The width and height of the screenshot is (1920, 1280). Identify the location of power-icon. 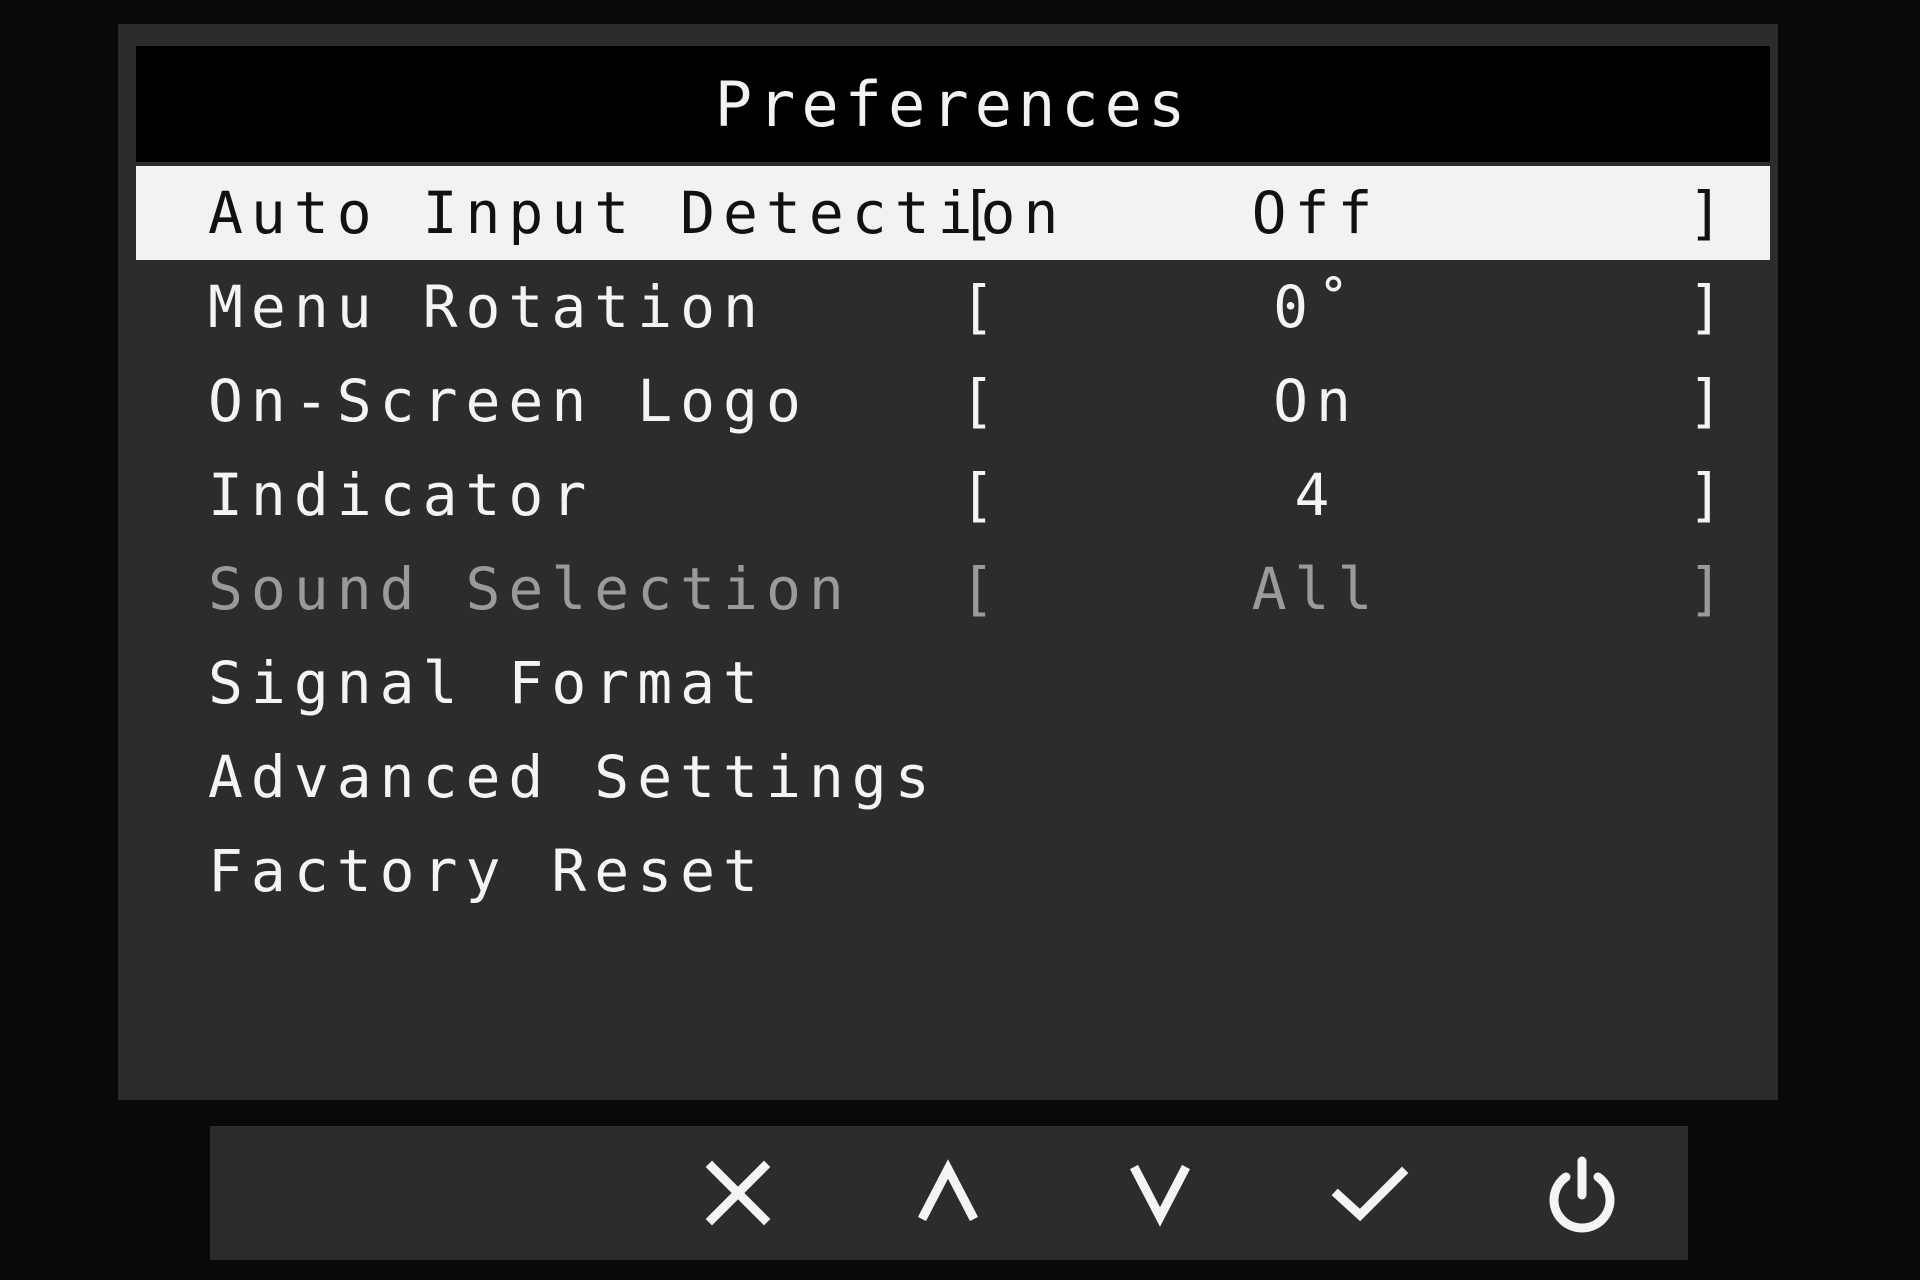
(1582, 1194).